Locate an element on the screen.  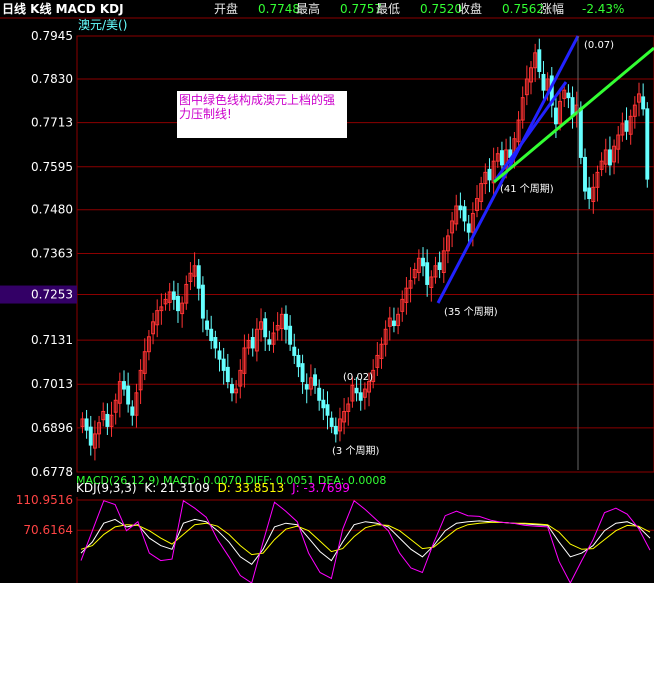
open-value: 0.7748 is located at coordinates (279, 9).